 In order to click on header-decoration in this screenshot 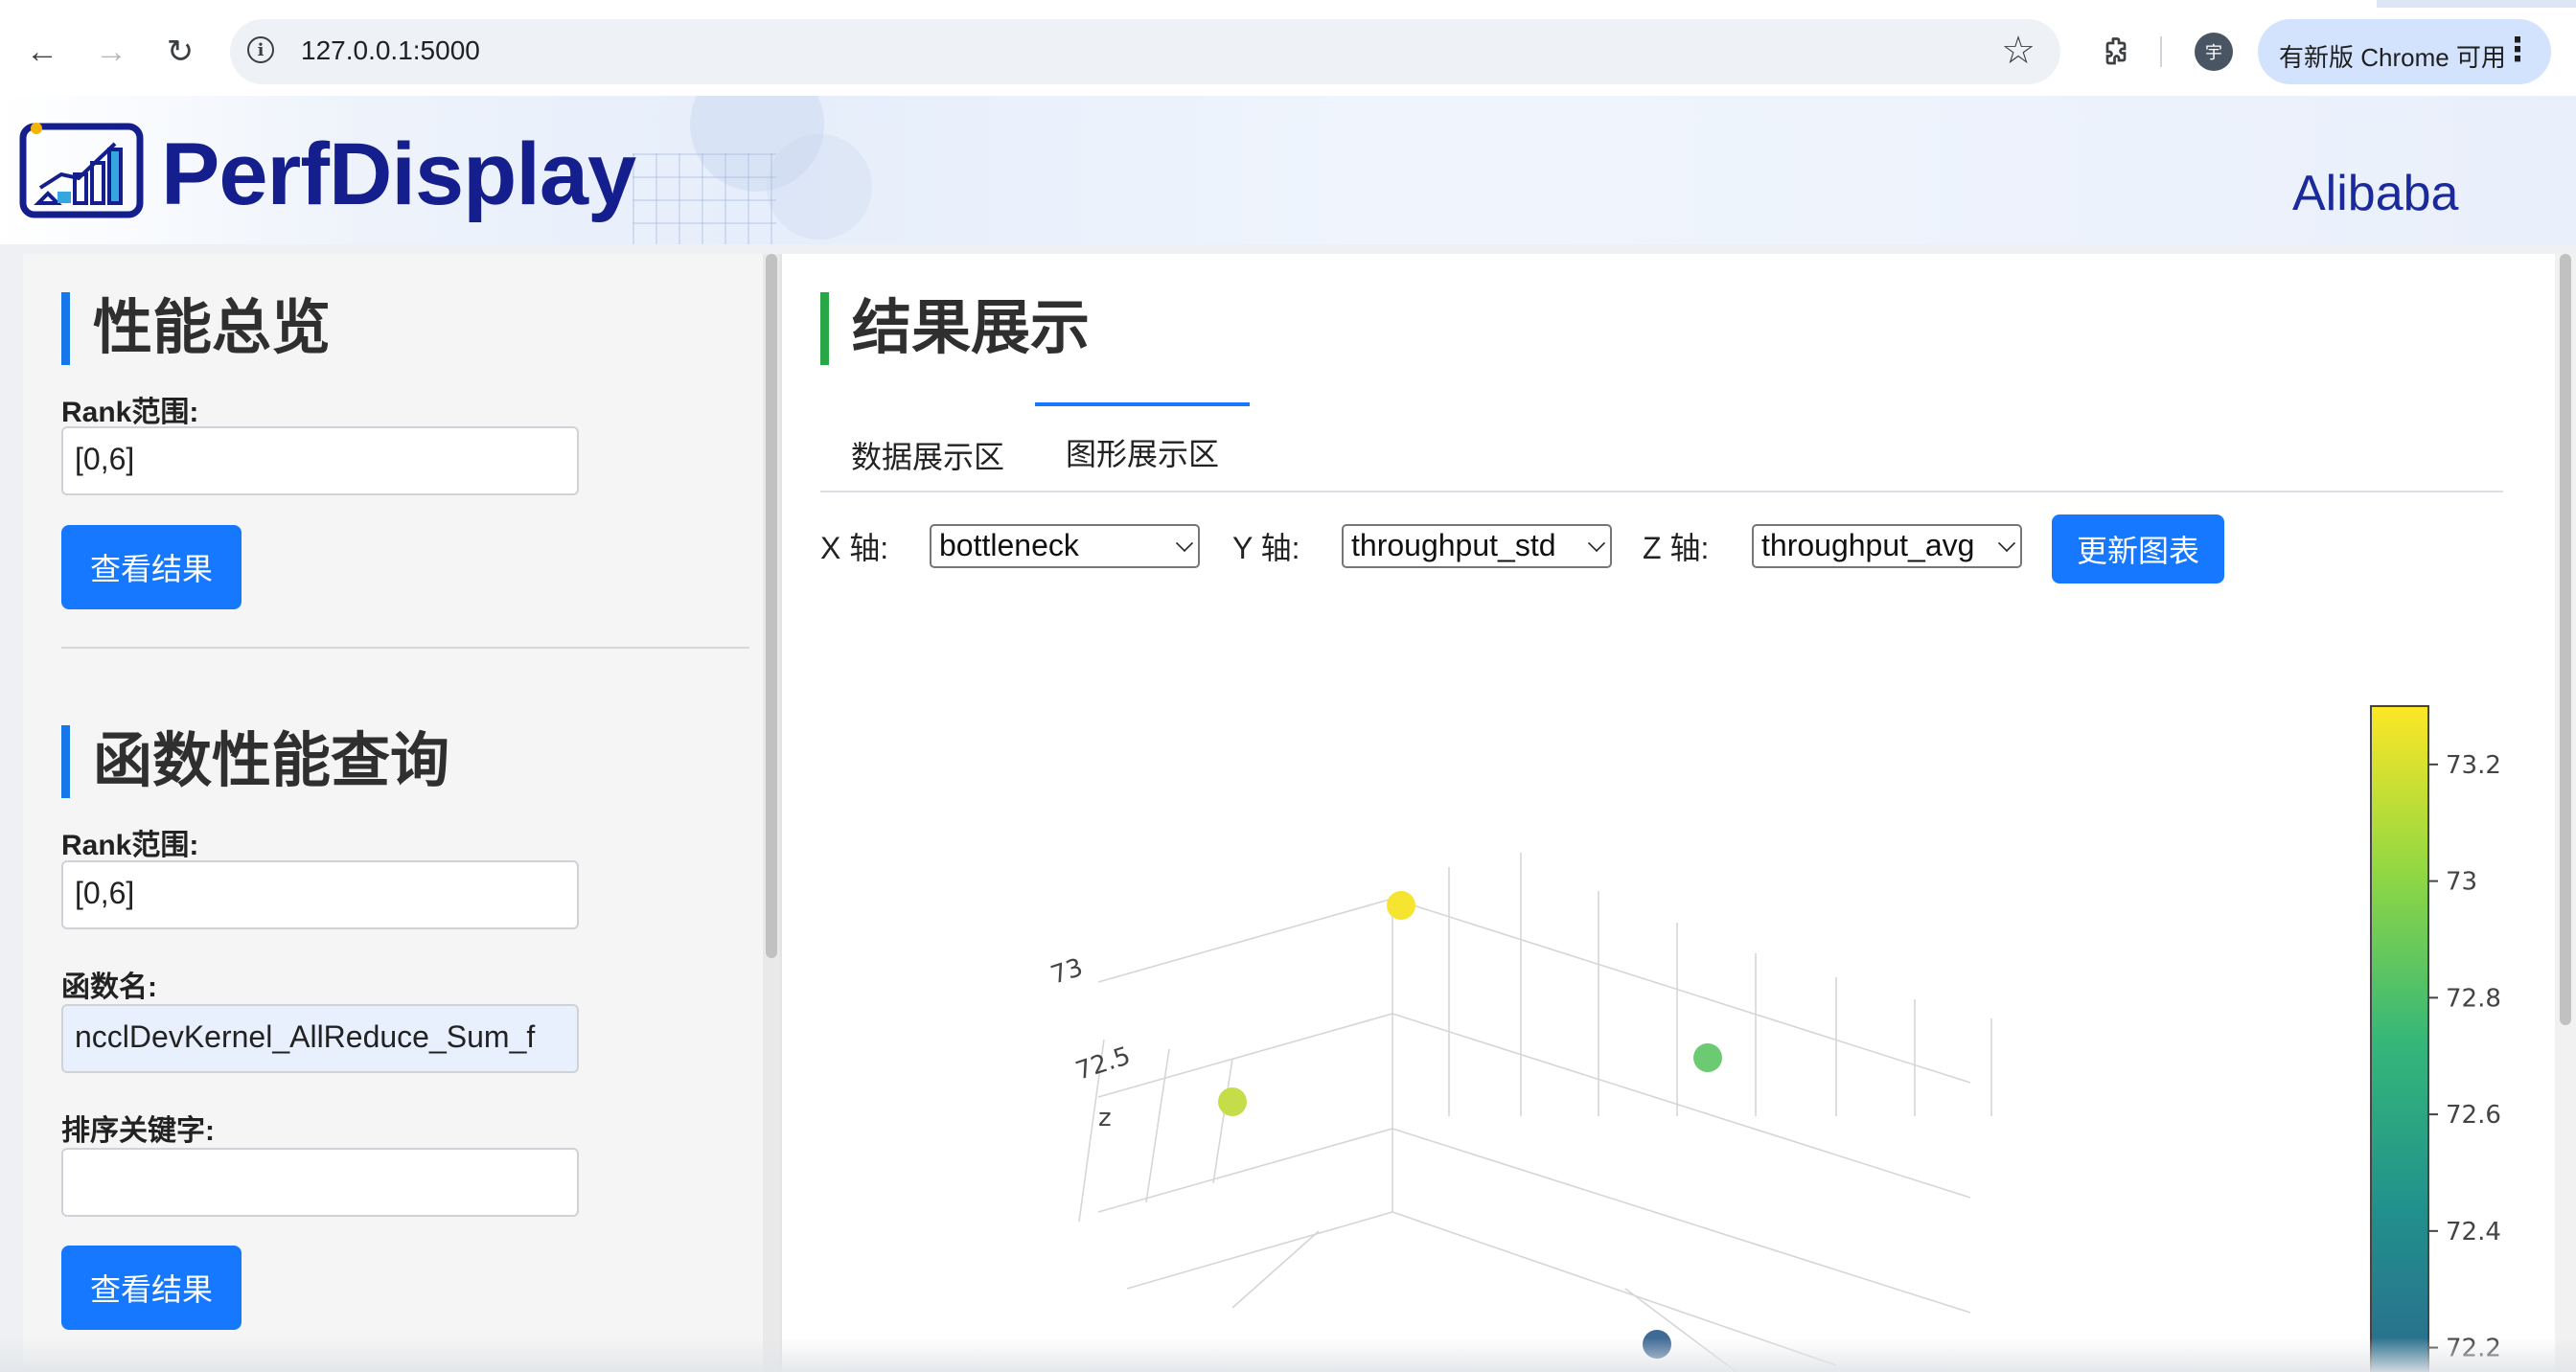, I will do `click(819, 187)`.